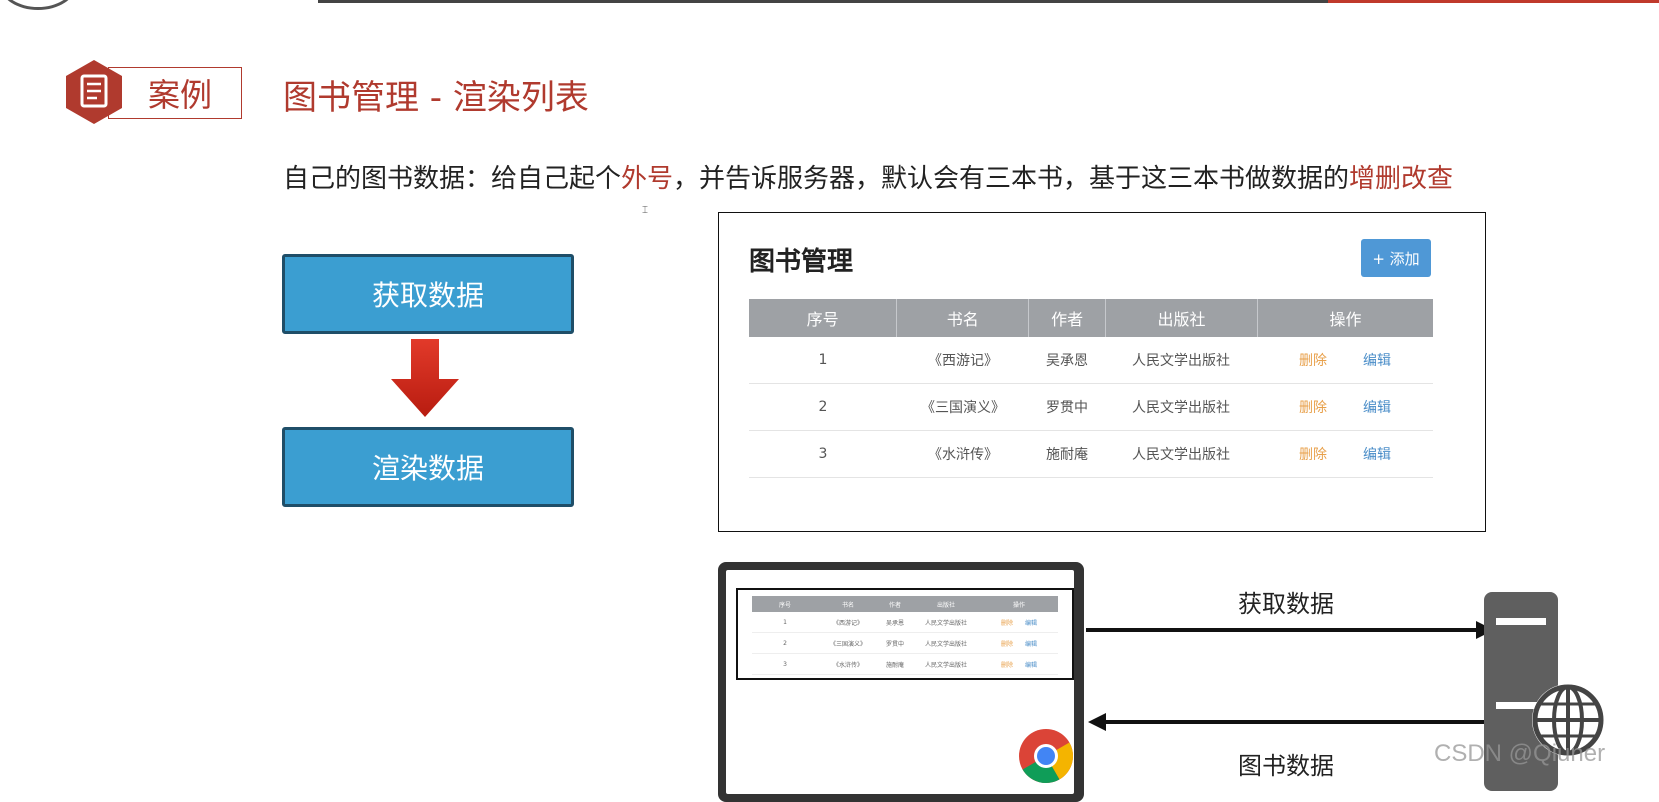 The image size is (1659, 802). Describe the element at coordinates (894, 623) in the screenshot. I see `mini-cell-author: 吴承恩` at that location.